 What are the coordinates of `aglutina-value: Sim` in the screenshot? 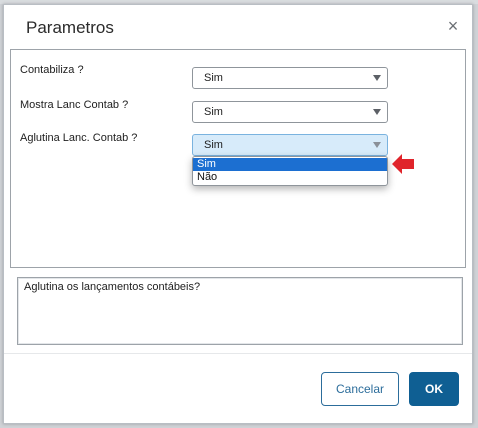 It's located at (213, 145).